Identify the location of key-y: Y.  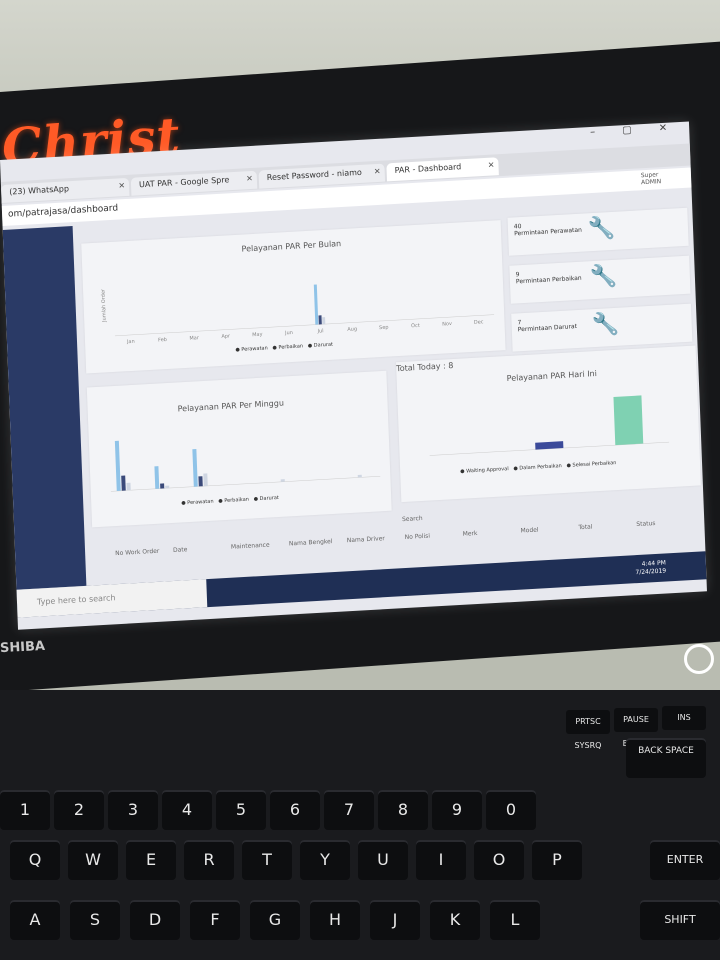
(325, 860).